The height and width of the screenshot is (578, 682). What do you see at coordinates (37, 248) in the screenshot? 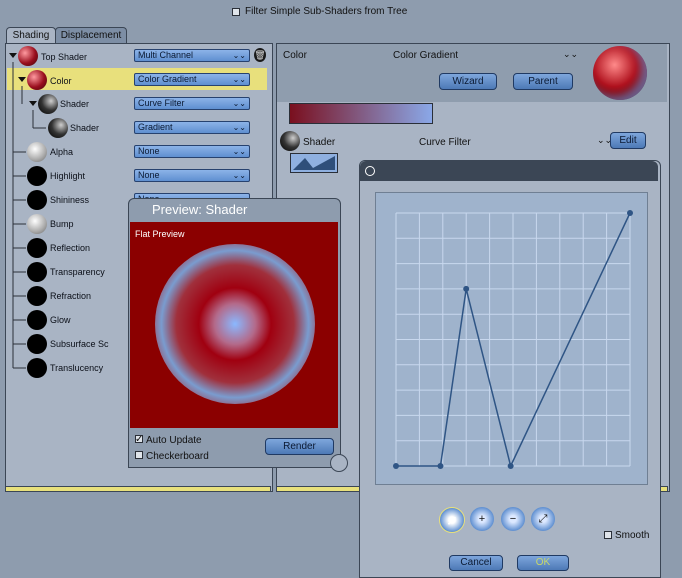
I see `reflection-icon` at bounding box center [37, 248].